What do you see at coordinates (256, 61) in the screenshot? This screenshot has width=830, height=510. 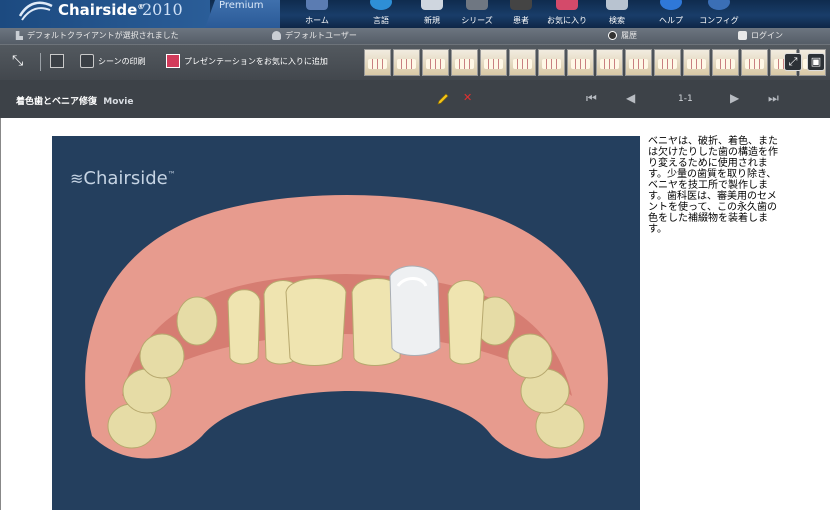 I see `add-favorite-label: プレゼンテーションをお気に入りに追加` at bounding box center [256, 61].